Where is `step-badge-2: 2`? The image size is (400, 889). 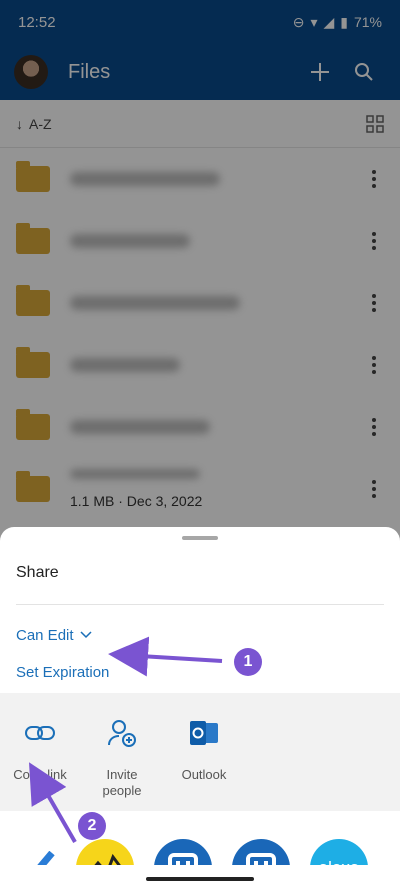 step-badge-2: 2 is located at coordinates (92, 826).